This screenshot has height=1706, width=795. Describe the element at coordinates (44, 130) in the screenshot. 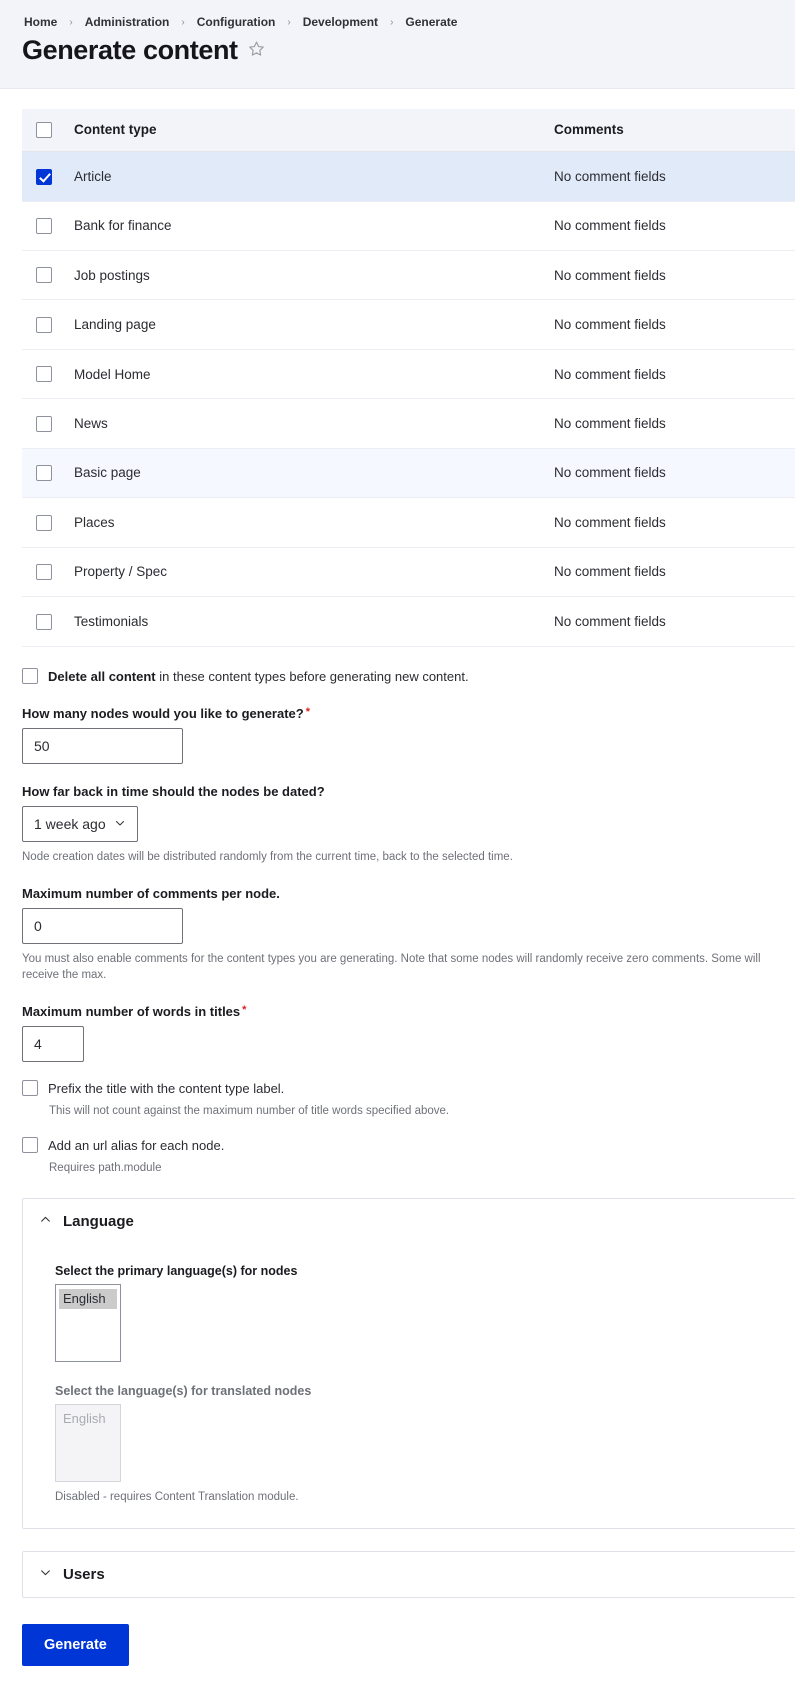

I see `select-all-checkbox` at that location.